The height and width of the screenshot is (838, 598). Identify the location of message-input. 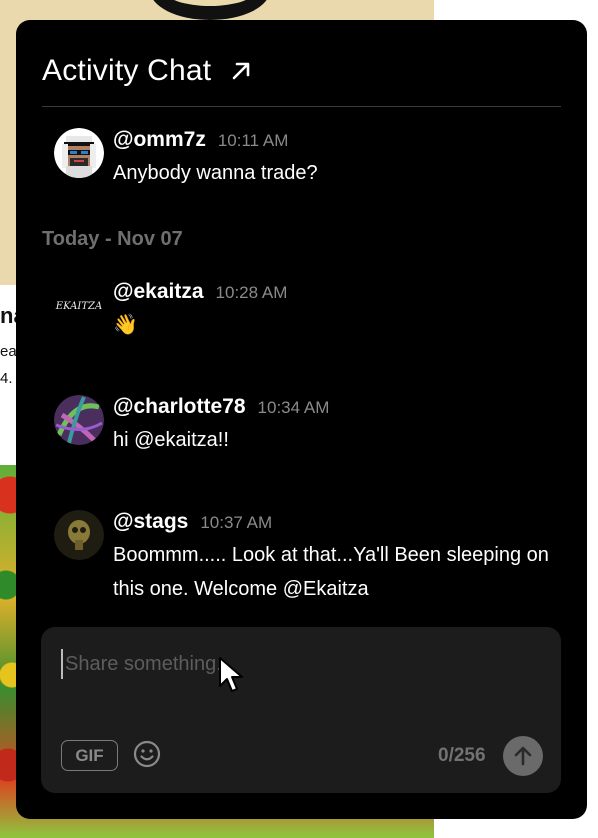
(296, 664).